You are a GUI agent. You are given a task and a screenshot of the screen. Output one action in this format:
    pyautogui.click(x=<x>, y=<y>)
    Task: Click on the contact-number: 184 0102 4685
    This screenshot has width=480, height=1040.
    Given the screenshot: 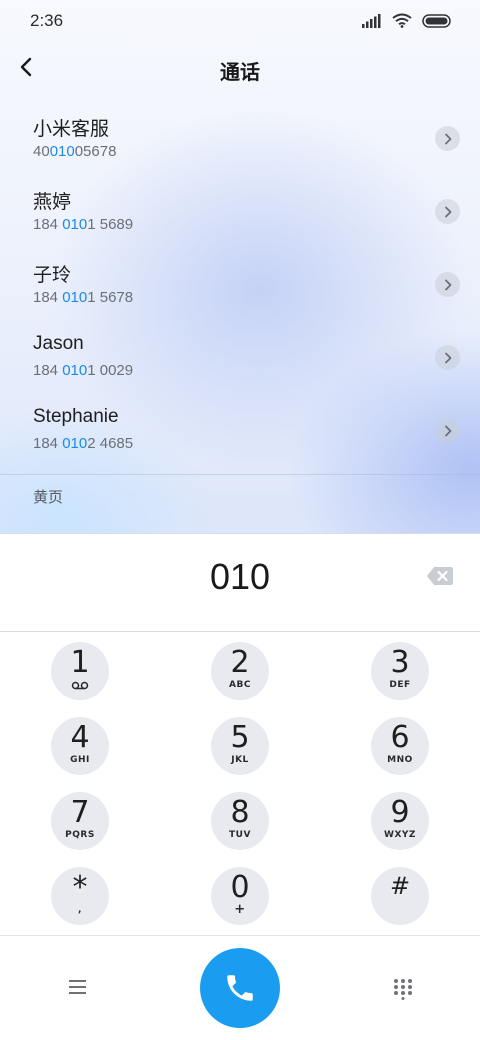 What is the action you would take?
    pyautogui.click(x=83, y=443)
    